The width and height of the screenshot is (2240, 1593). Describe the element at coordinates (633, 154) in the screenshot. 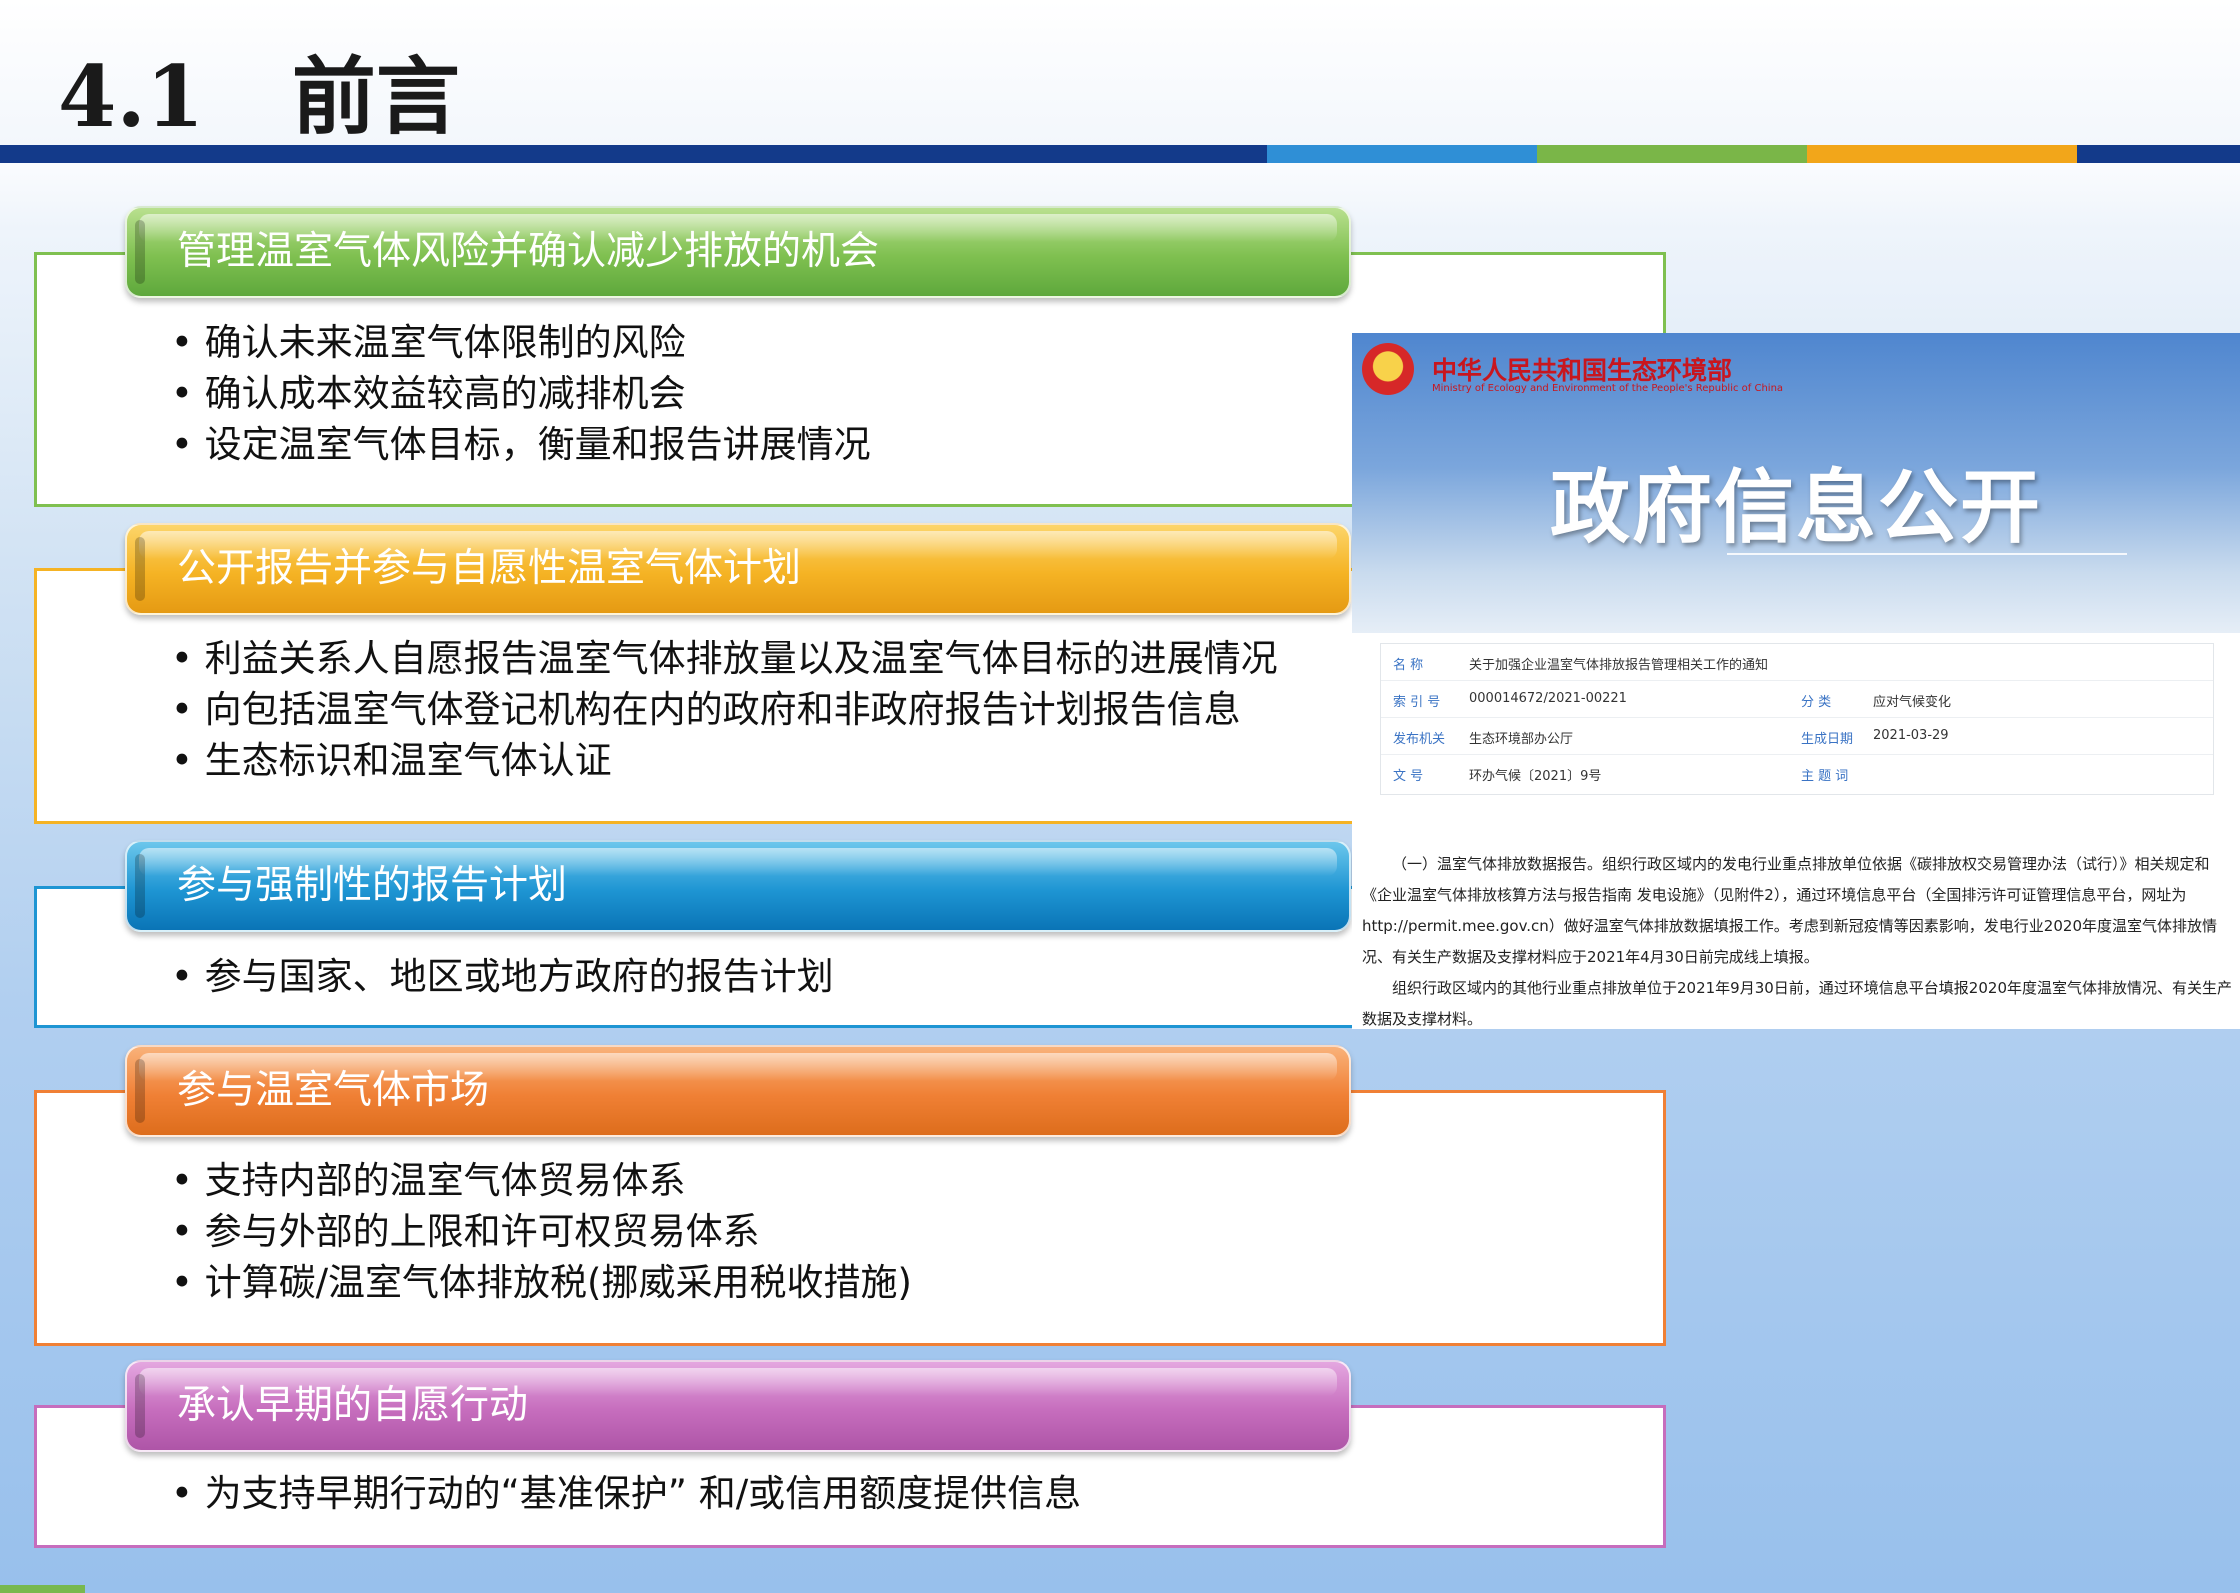

I see `title-rule-navy` at that location.